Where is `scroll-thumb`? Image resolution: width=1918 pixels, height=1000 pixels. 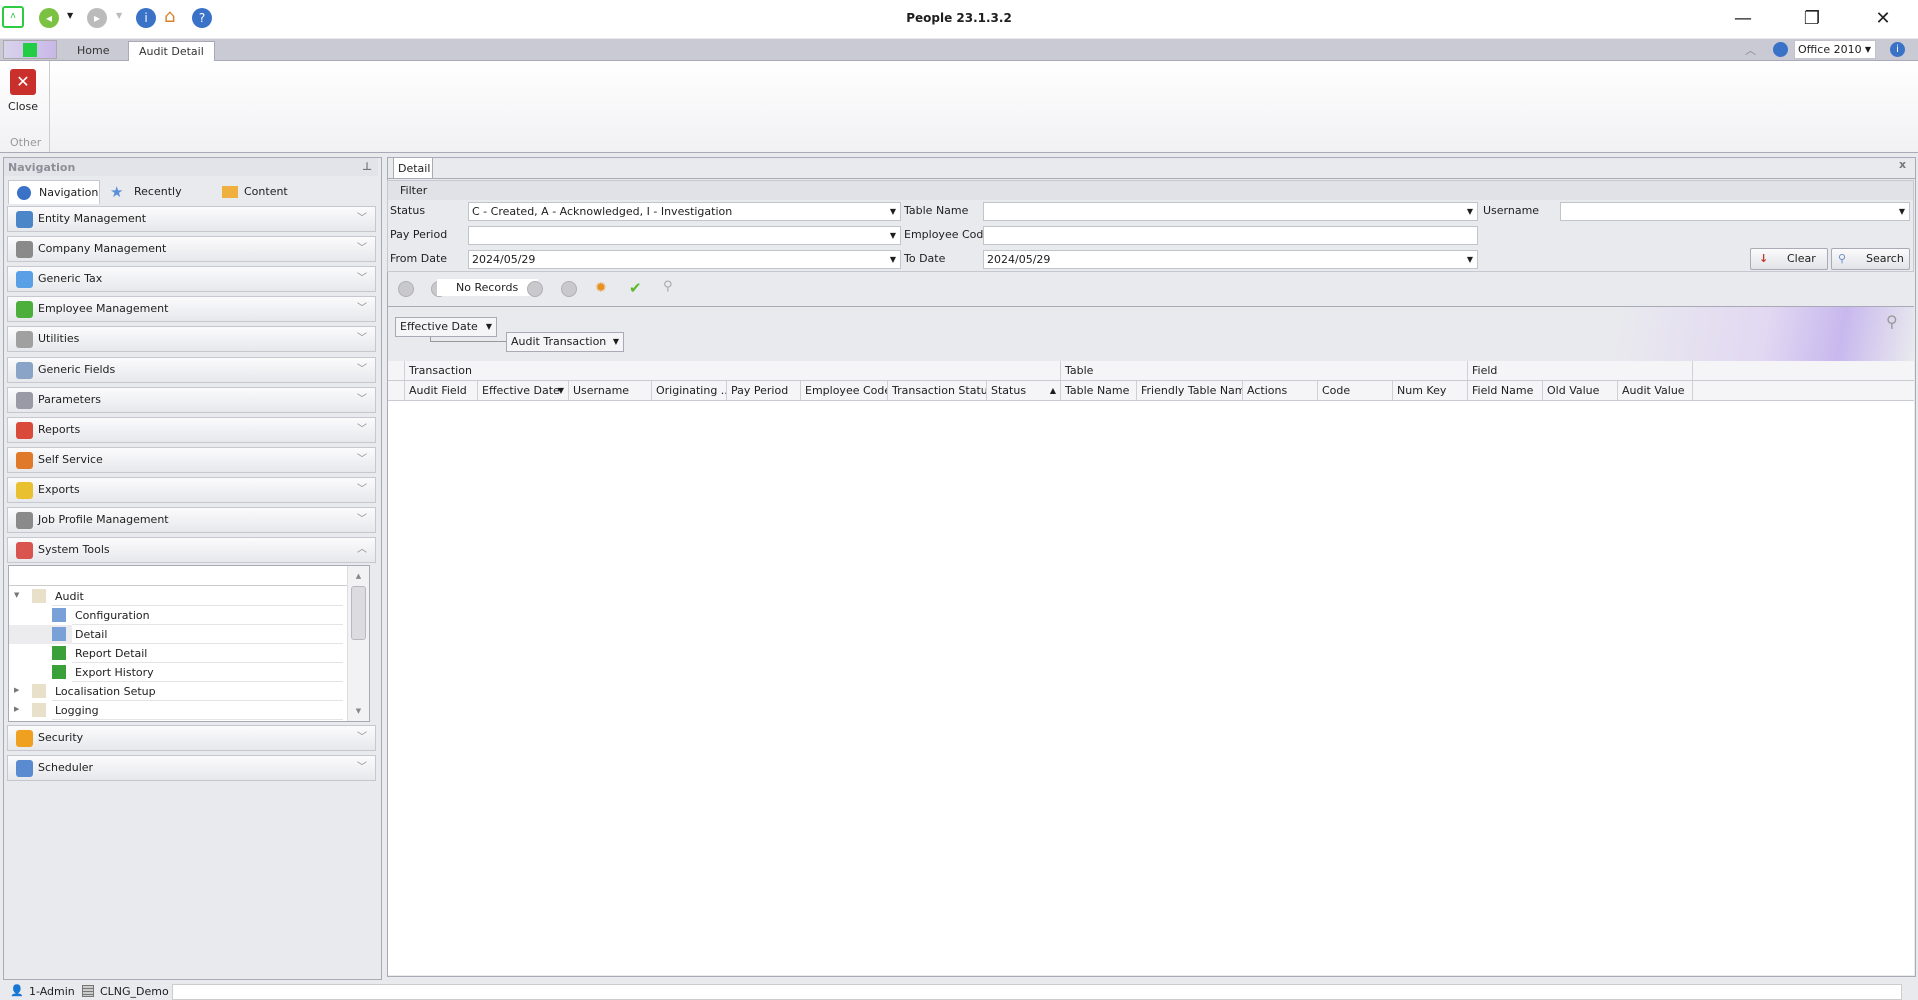
scroll-thumb is located at coordinates (358, 613).